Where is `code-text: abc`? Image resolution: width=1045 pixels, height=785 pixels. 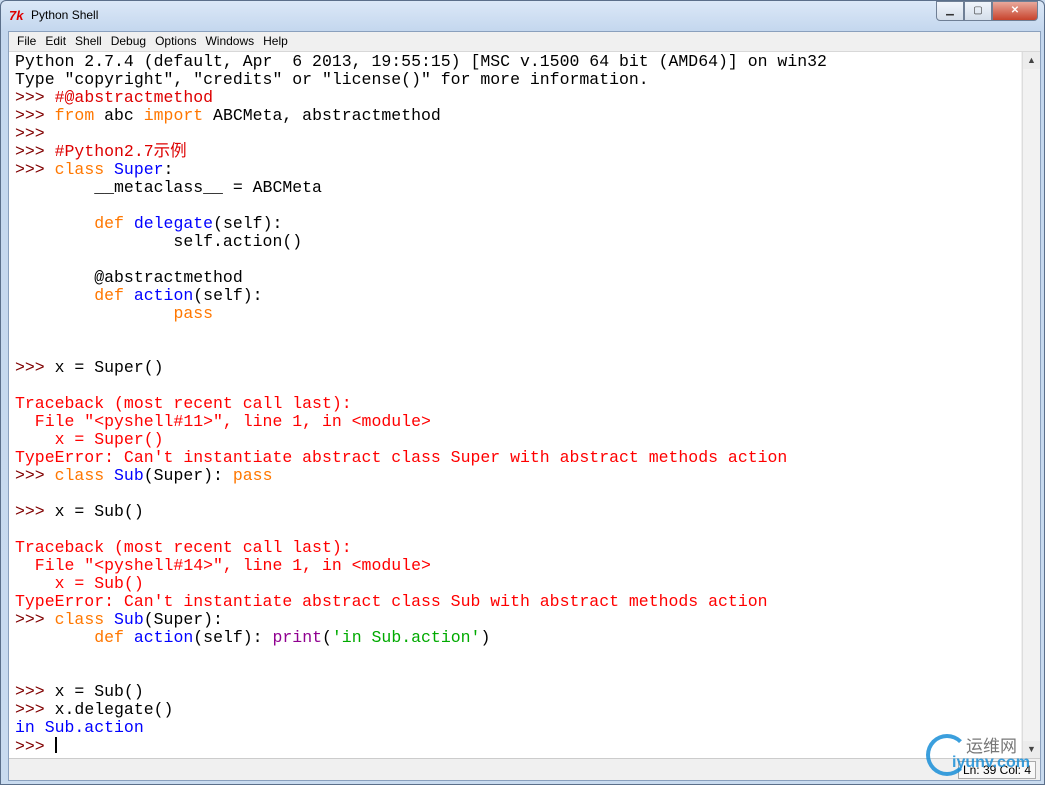
code-text: abc is located at coordinates (119, 115).